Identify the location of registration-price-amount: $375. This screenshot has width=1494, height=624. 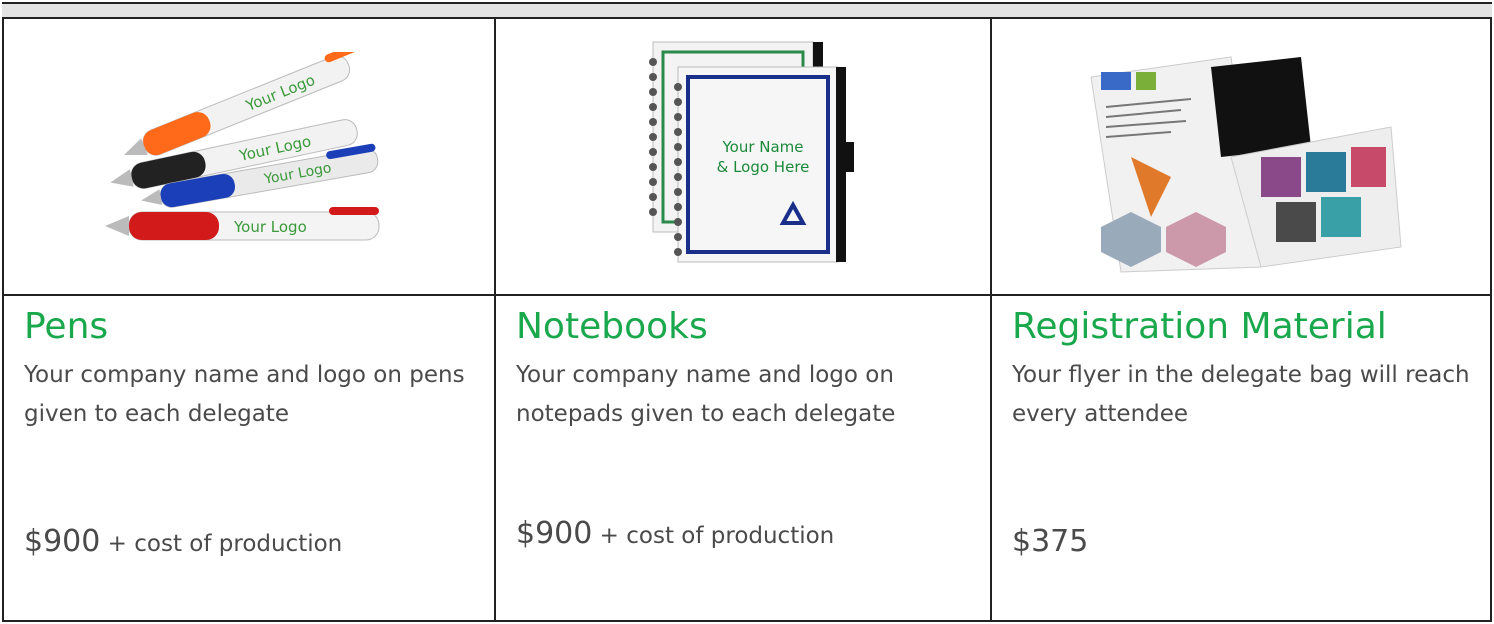
(1050, 541).